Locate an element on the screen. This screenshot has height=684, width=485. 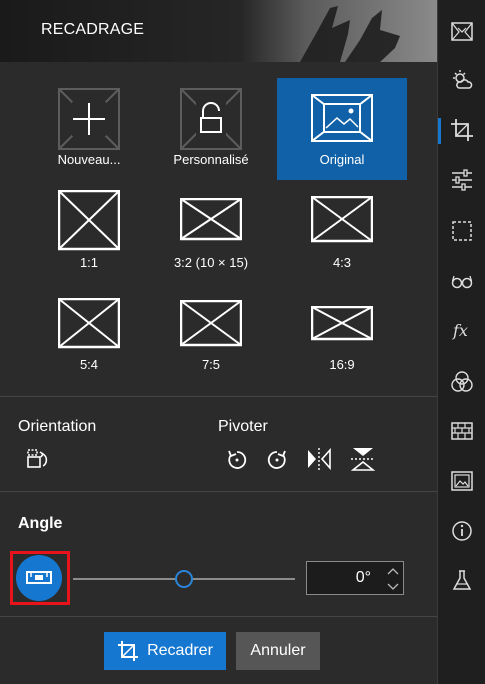
flip-vertical-icon is located at coordinates (363, 459).